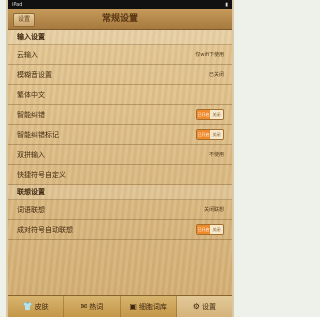  Describe the element at coordinates (27, 306) in the screenshot. I see `shirt-icon: 👕` at that location.